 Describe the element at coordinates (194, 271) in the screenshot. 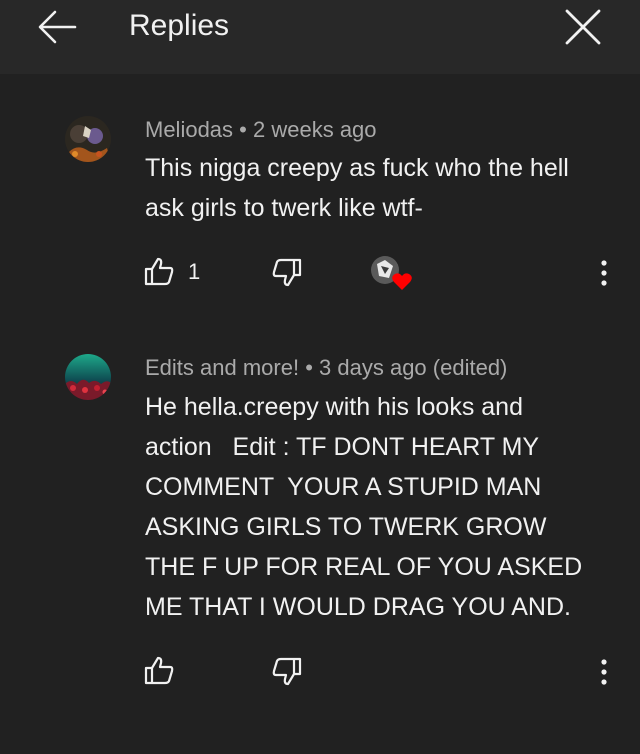

I see `like-count: 1` at that location.